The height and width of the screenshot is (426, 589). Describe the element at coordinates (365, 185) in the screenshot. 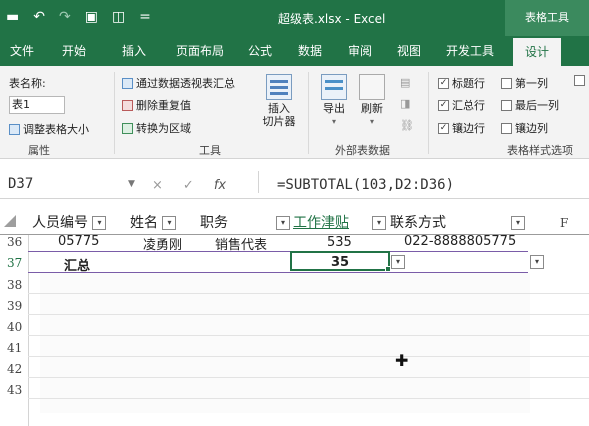

I see `formula-input: =SUBTOTAL(103,D2:D36)` at that location.